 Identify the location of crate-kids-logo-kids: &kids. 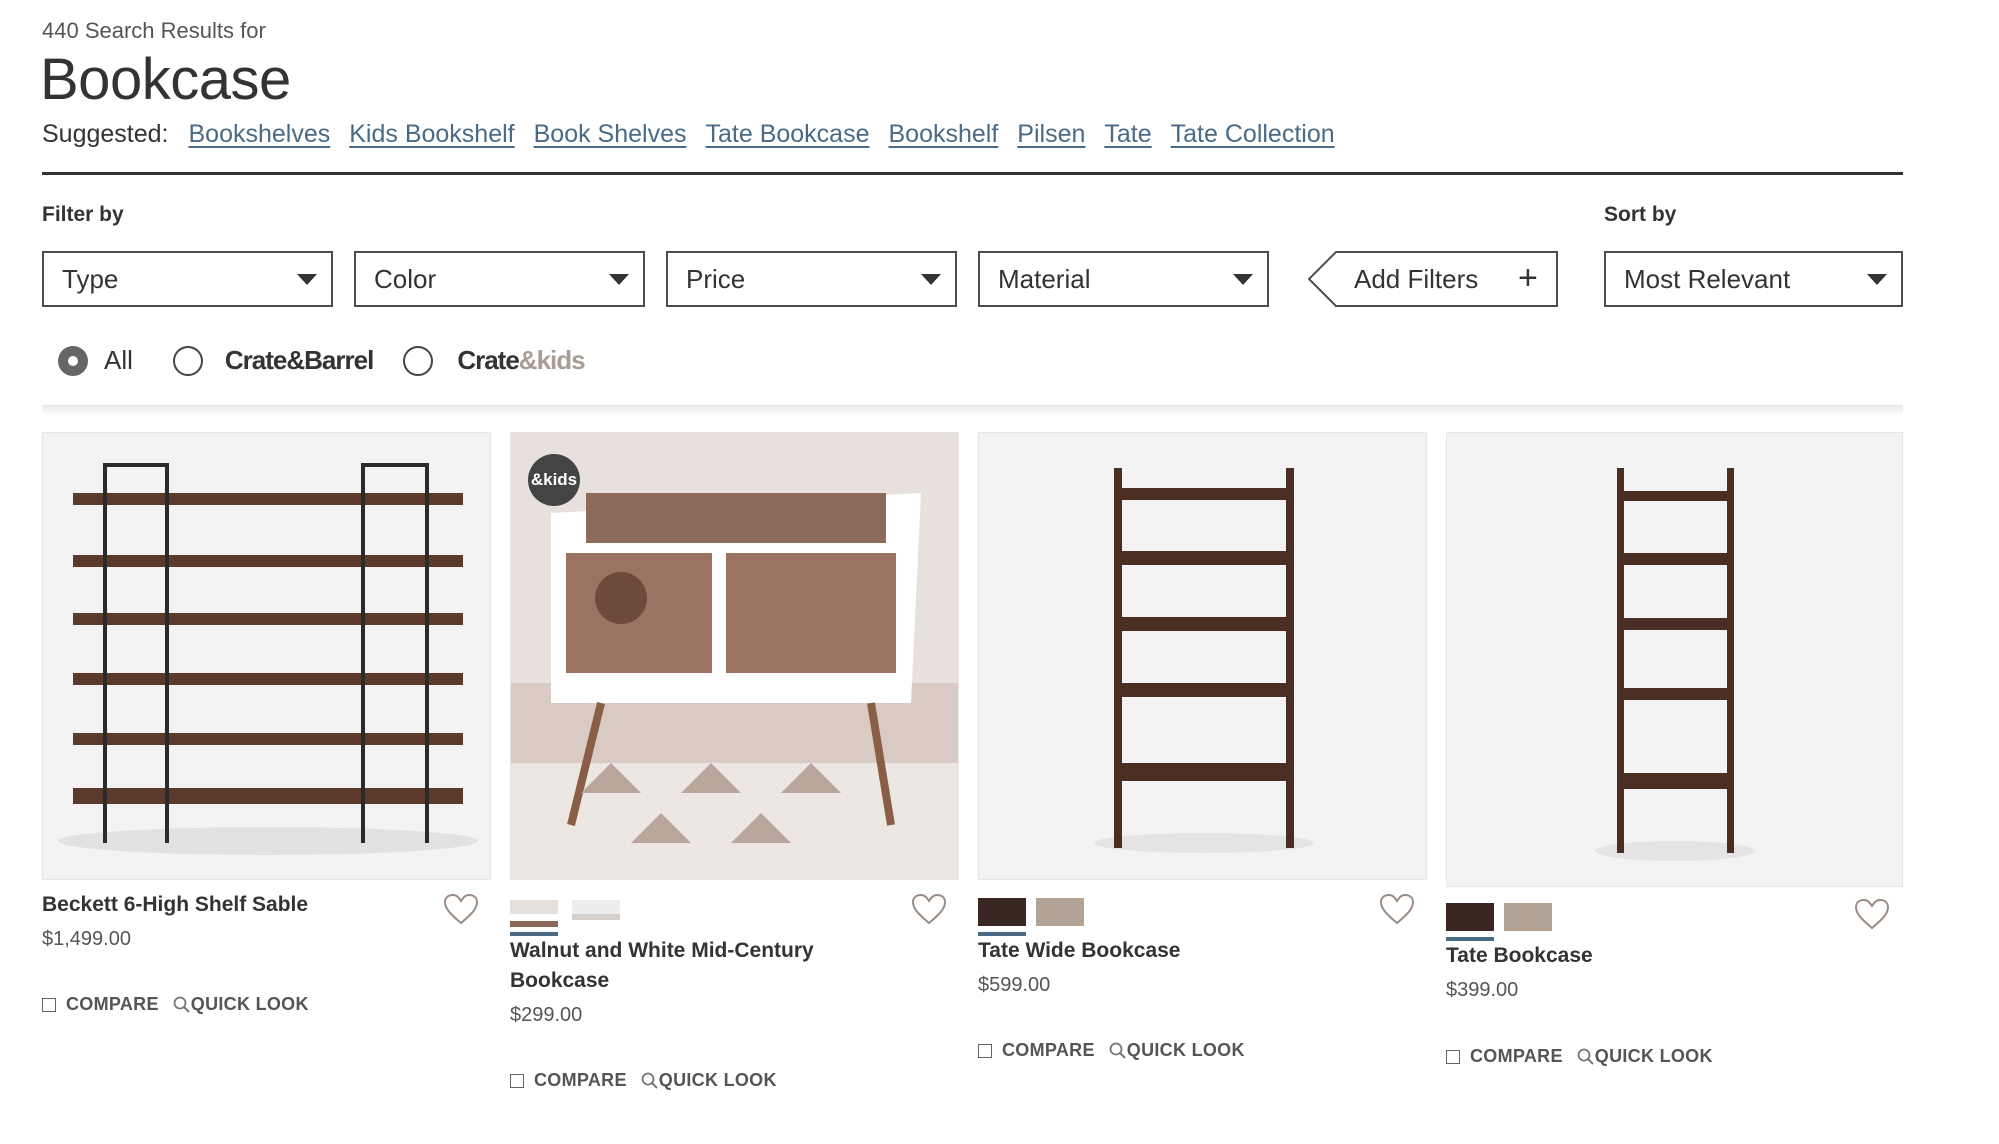
(552, 360).